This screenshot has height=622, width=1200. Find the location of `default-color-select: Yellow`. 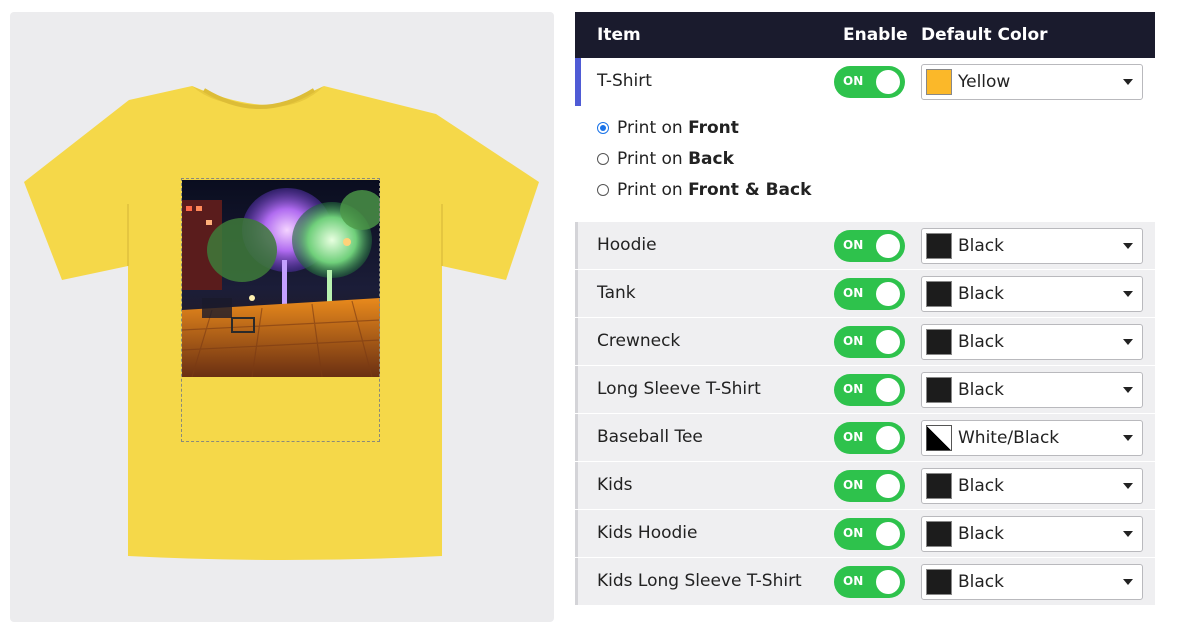

default-color-select: Yellow is located at coordinates (1032, 82).